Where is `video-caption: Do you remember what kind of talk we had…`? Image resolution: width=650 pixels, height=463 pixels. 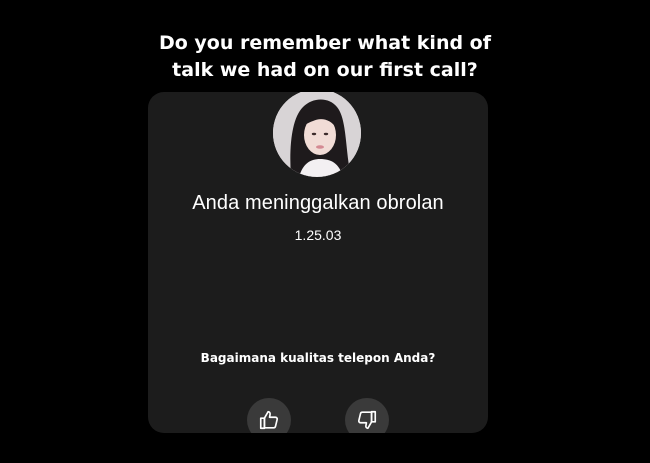
video-caption: Do you remember what kind of talk we had… is located at coordinates (325, 57).